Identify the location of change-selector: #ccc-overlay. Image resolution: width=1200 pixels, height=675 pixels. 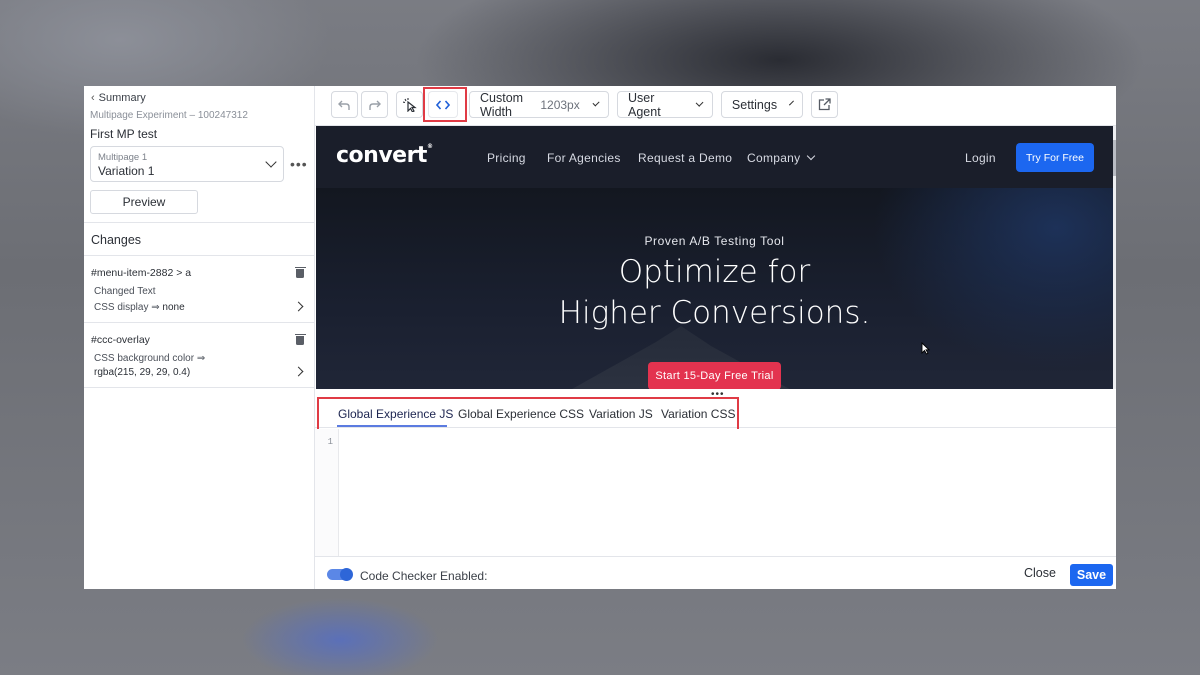
(120, 340).